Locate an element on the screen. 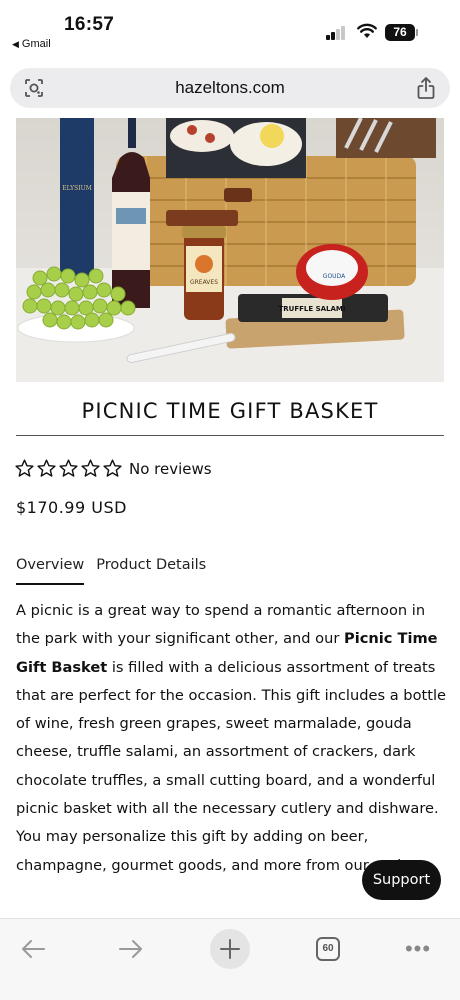  cellular-signal-icon is located at coordinates (337, 33).